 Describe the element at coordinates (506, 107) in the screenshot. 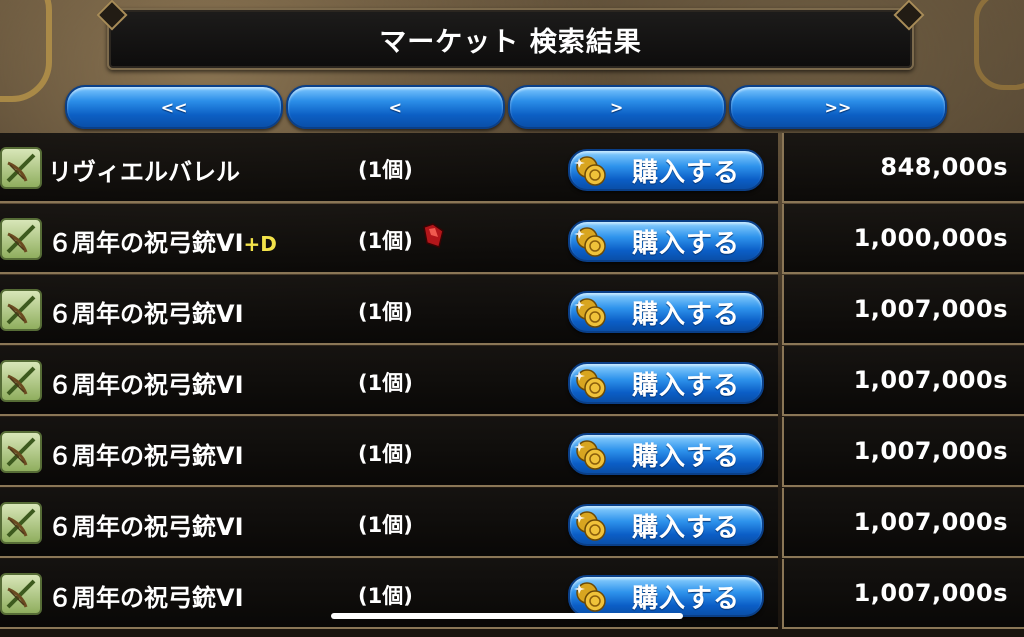

I see `pagination: << < > >>` at that location.